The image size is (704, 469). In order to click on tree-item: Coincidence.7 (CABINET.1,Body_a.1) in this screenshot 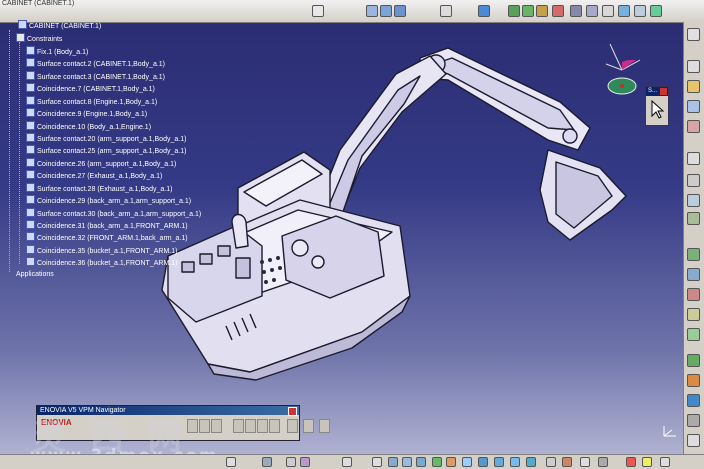, I will do `click(90, 88)`.